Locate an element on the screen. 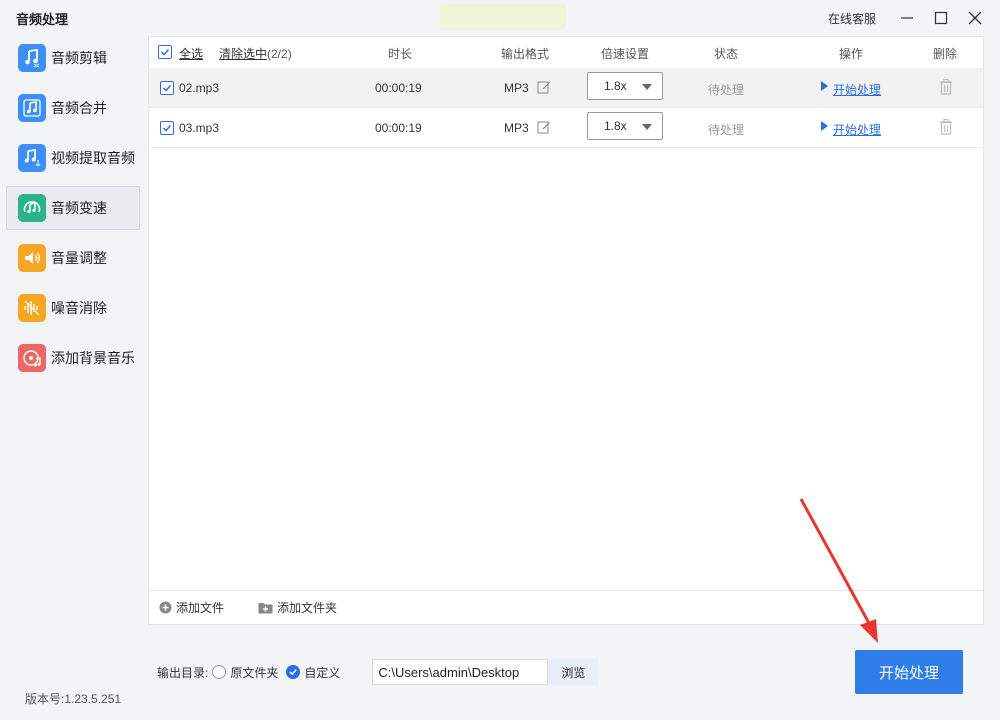 This screenshot has width=1000, height=720. ghost-banner is located at coordinates (503, 17).